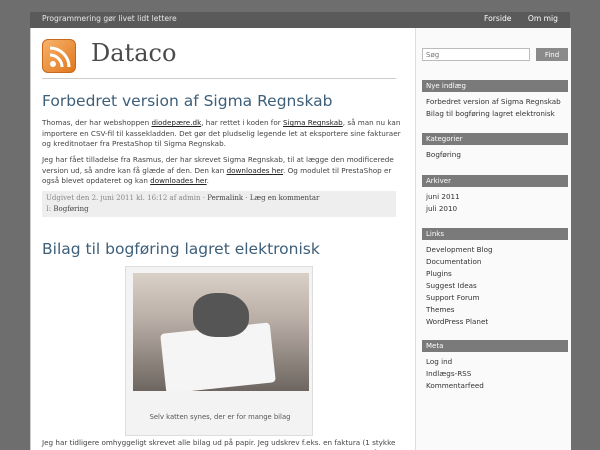  I want to click on category-item-bogforing: Bogføring, so click(443, 154).